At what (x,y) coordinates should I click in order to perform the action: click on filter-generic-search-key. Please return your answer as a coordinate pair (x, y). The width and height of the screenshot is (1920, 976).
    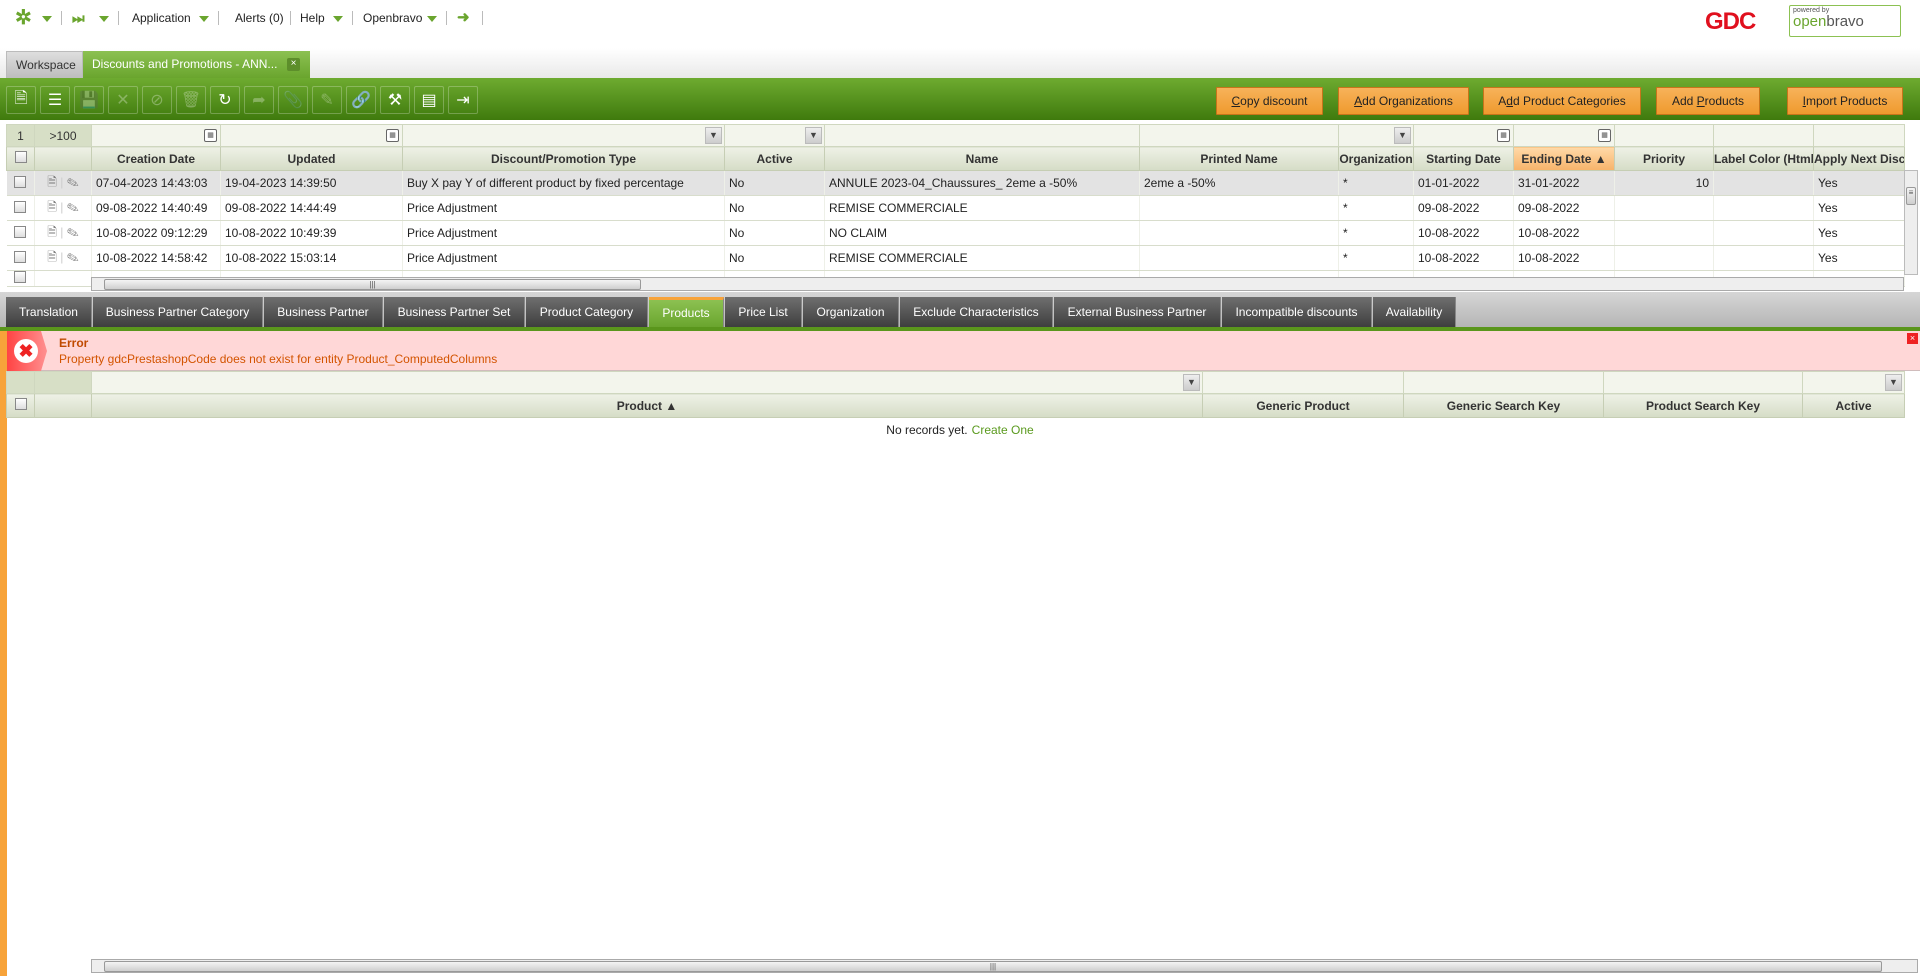
    Looking at the image, I should click on (1503, 382).